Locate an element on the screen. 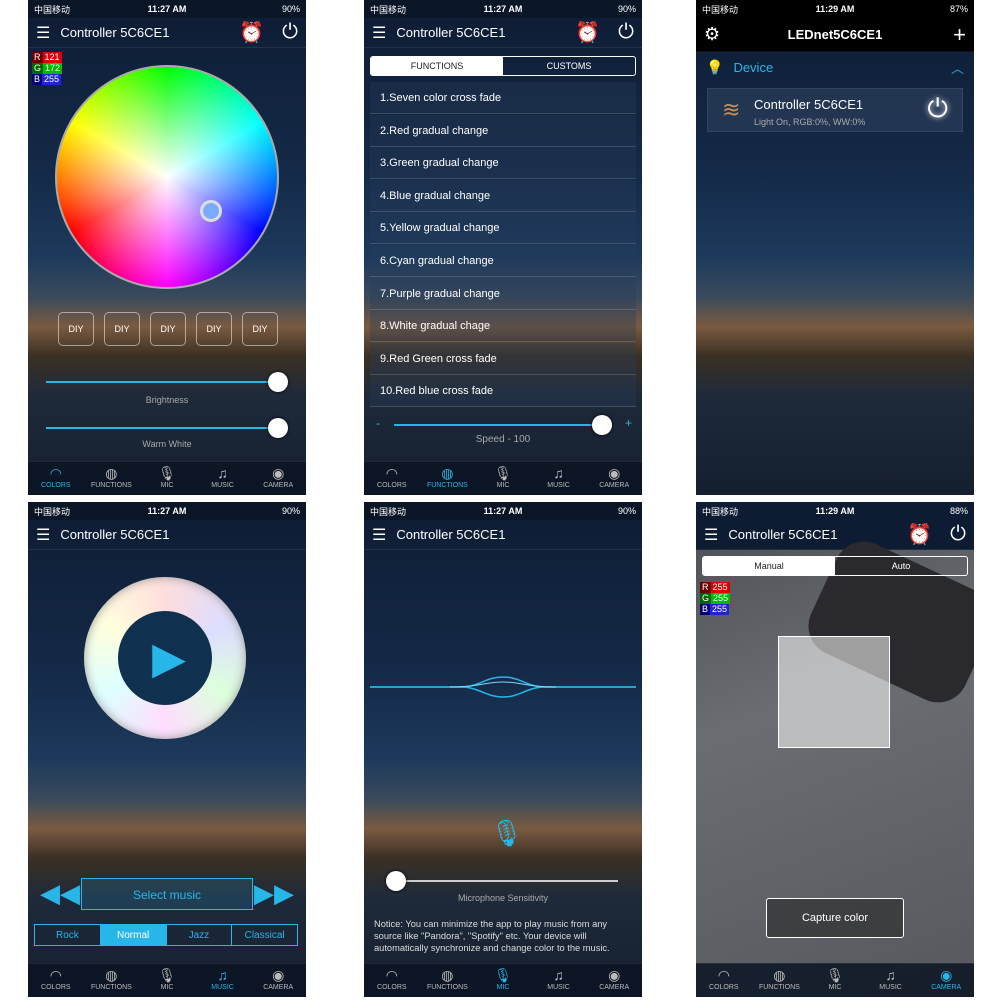 The height and width of the screenshot is (1000, 1000). tab-customs: CUSTOMS is located at coordinates (569, 66).